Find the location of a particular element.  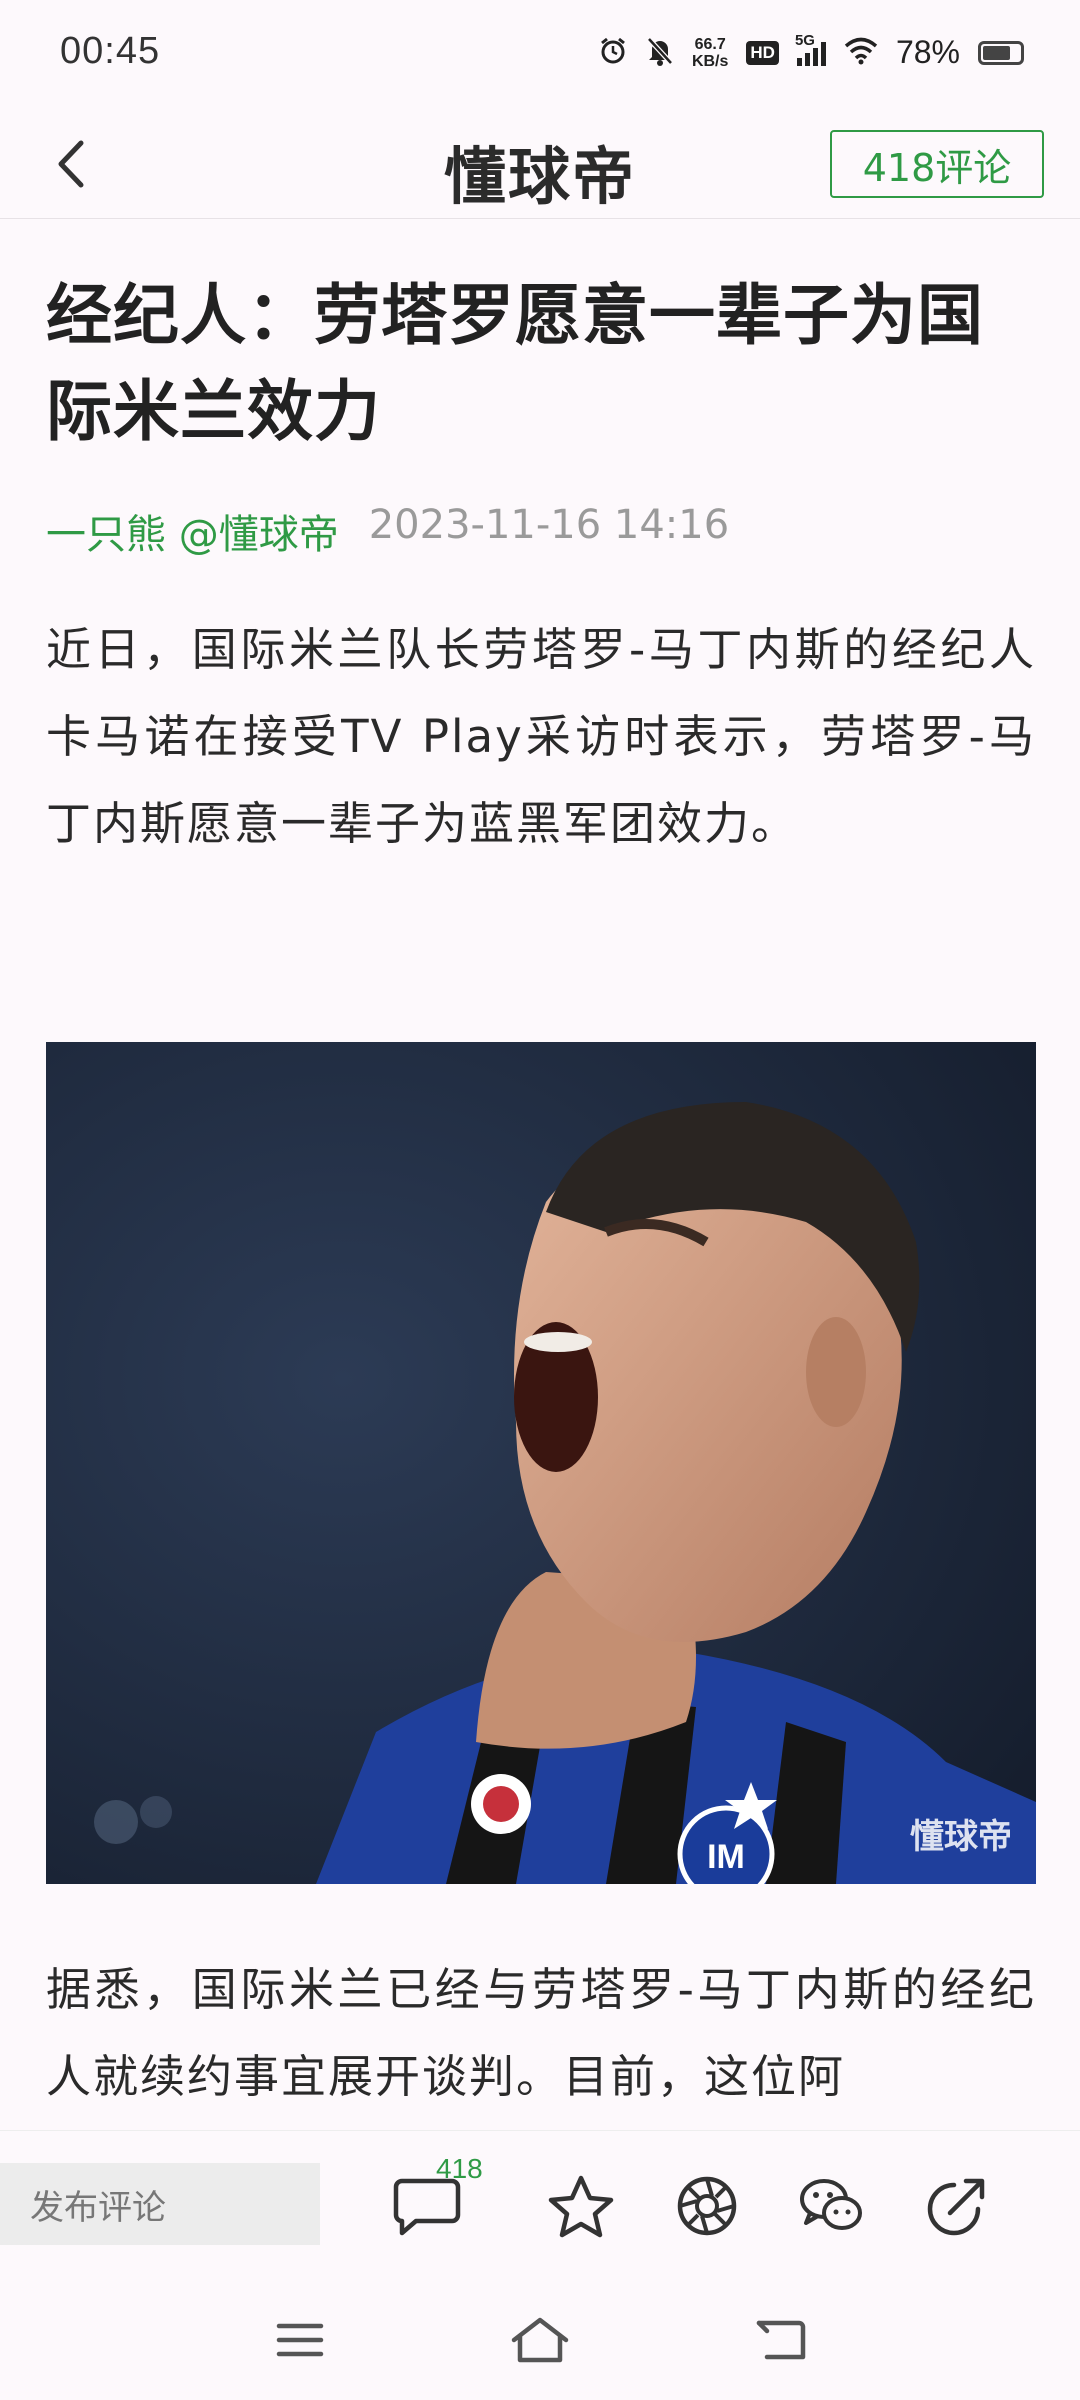

home-nav-button is located at coordinates (540, 2340).